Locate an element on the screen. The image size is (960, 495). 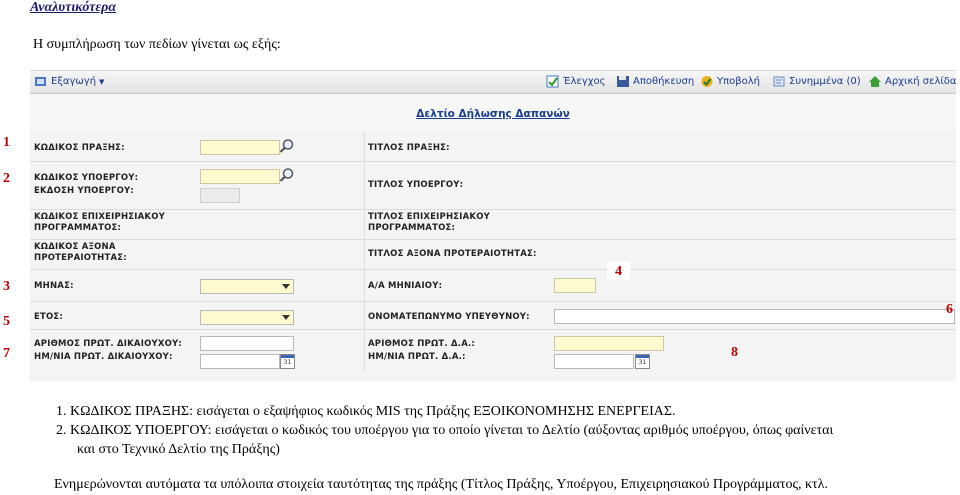
monthly-number-label: Α/Α ΜΗΝΙΑΙΟΥ: is located at coordinates (405, 286).